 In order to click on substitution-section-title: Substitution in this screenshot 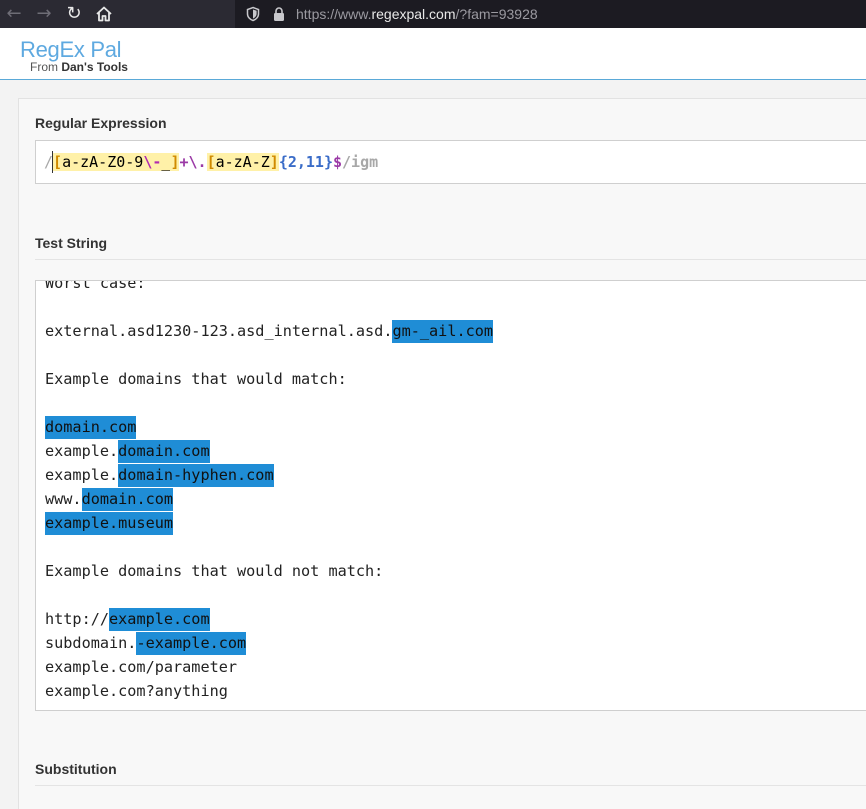, I will do `click(76, 769)`.